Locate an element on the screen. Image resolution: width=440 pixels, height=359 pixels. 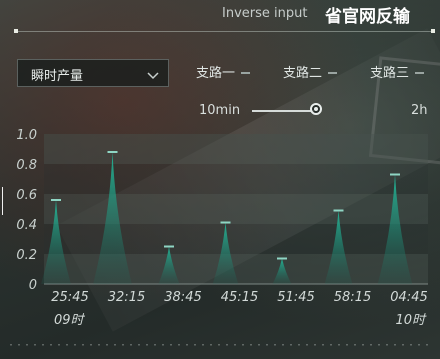
x-tick-label: 04:45 is located at coordinates (408, 297).